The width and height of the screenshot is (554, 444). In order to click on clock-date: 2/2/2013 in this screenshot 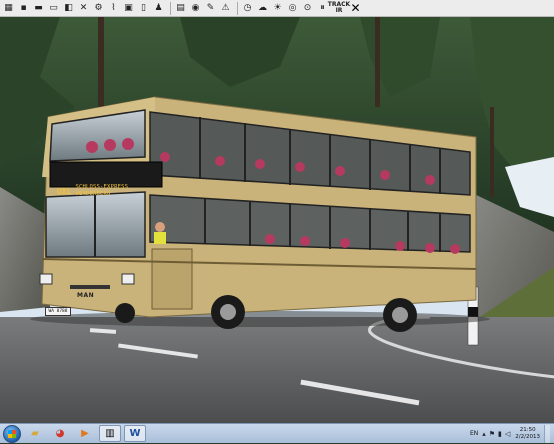, I will do `click(527, 436)`.